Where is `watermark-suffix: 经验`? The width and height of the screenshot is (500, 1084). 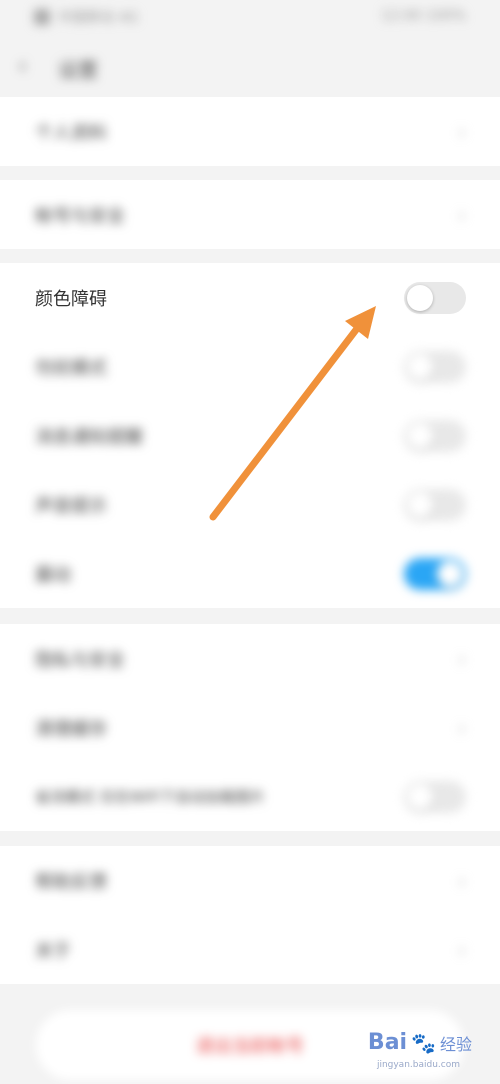 watermark-suffix: 经验 is located at coordinates (455, 1044).